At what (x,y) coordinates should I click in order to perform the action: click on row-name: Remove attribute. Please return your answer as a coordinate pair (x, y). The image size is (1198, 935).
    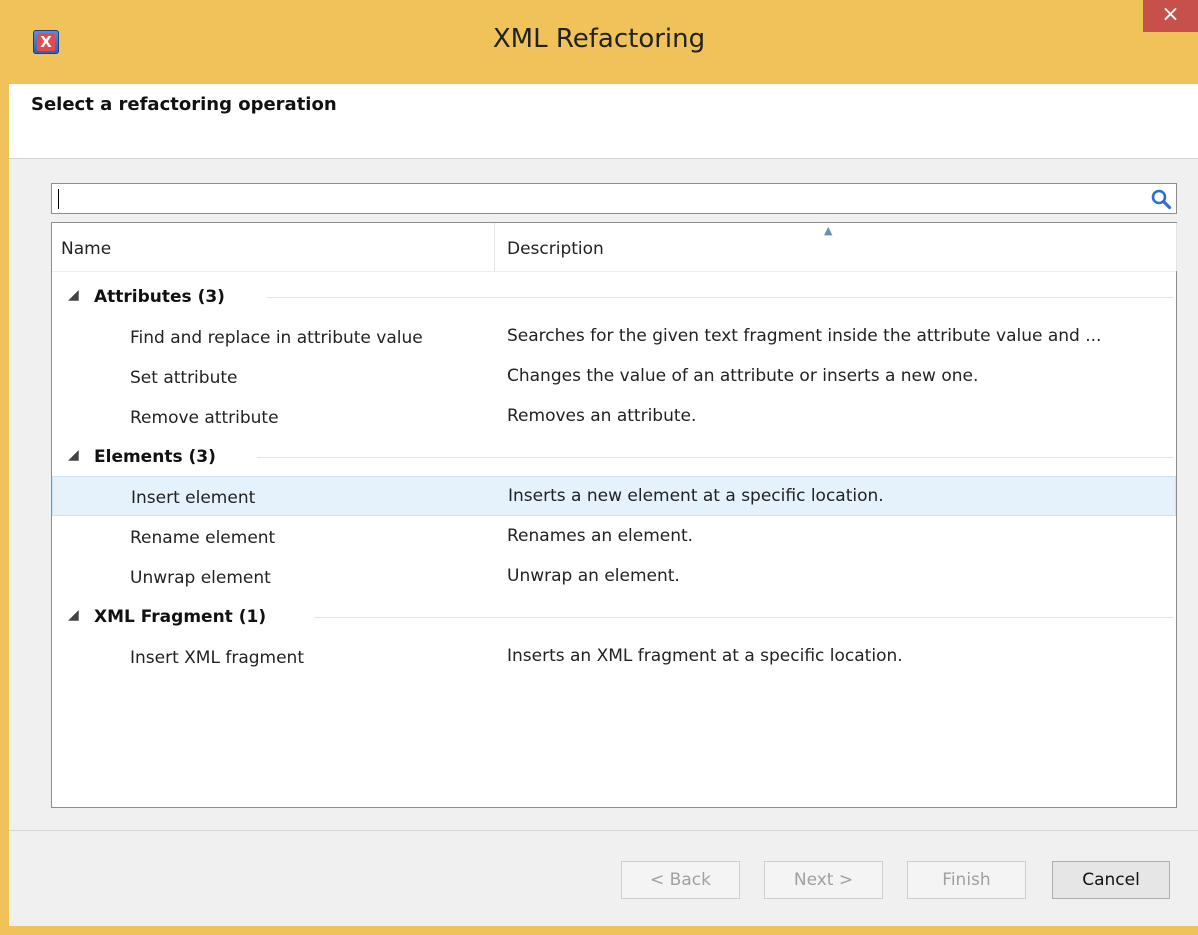
    Looking at the image, I should click on (204, 418).